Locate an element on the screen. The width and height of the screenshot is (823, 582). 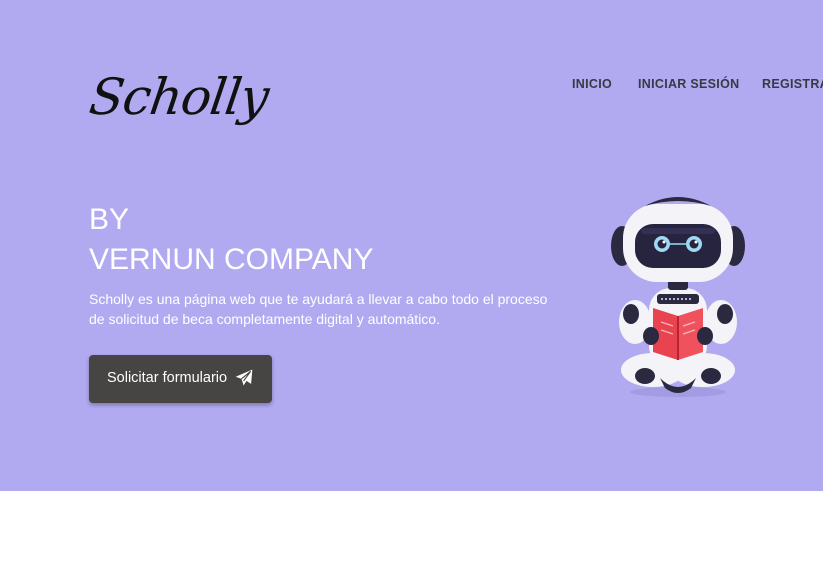
nav-link-iniciar-sesion: INICIAR SESIÓN is located at coordinates (688, 84).